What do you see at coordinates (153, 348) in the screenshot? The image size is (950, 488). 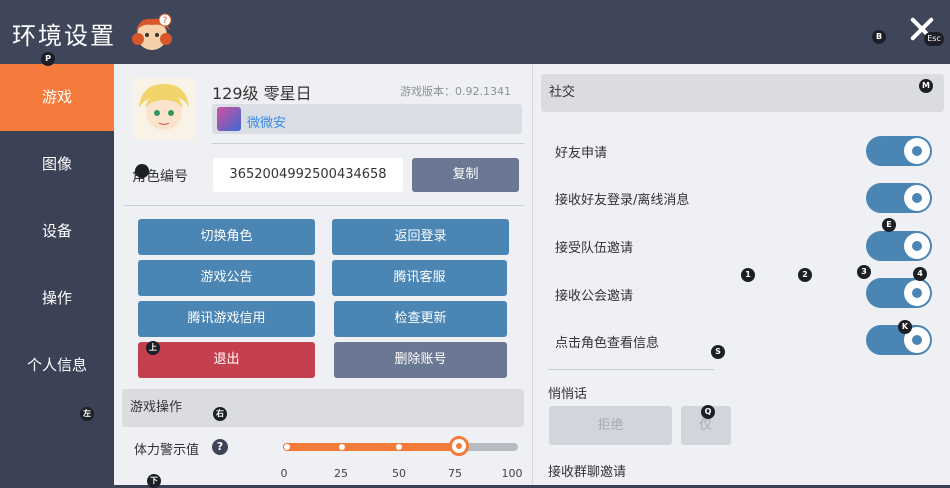 I see `hotkey-up-badge: 上` at bounding box center [153, 348].